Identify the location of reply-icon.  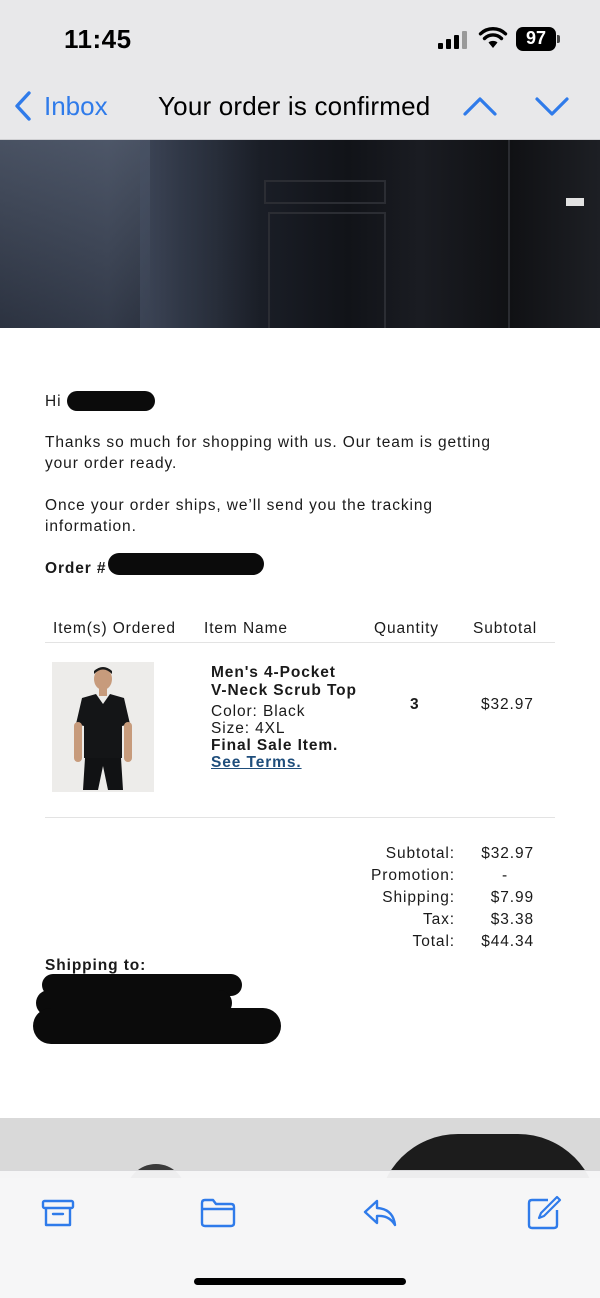
(380, 1213).